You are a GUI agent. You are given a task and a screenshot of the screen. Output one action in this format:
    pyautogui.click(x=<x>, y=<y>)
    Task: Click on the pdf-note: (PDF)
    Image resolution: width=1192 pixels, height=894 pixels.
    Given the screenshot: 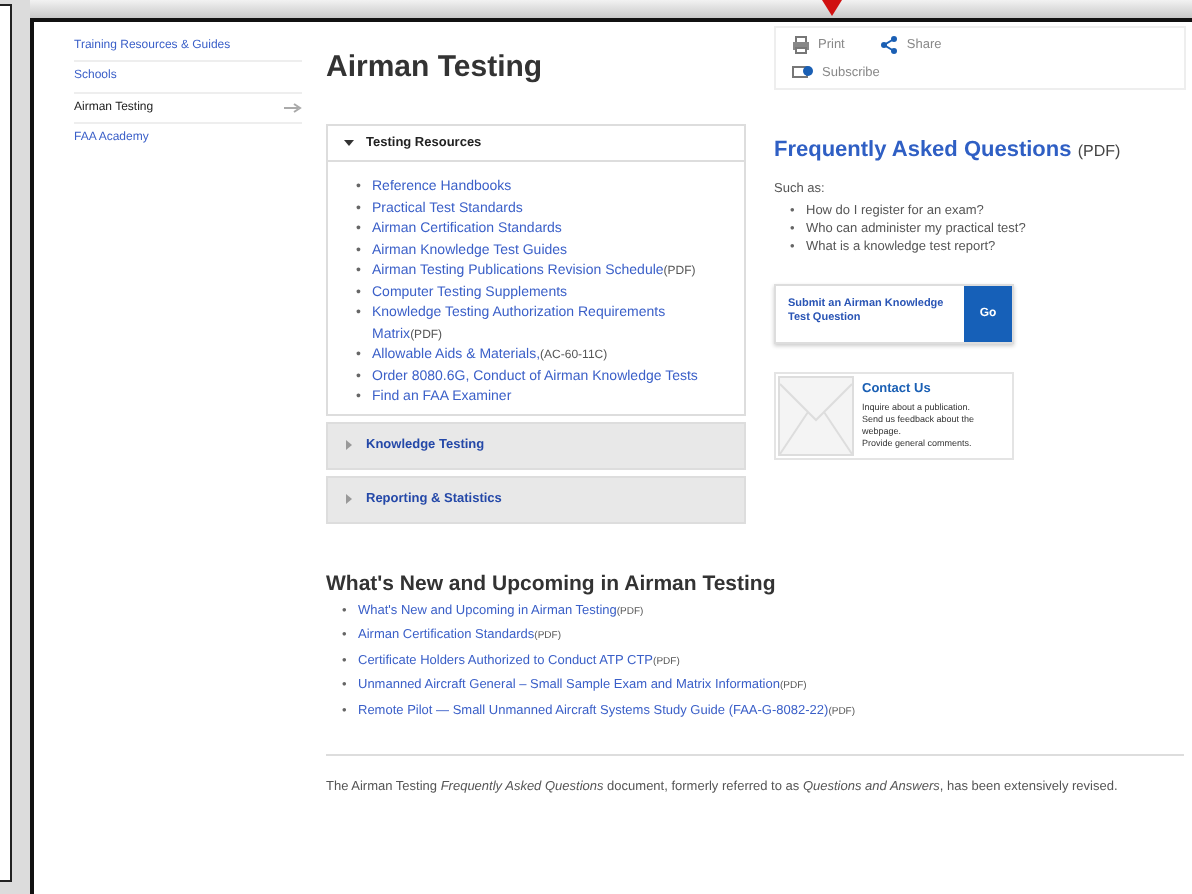 What is the action you would take?
    pyautogui.click(x=1099, y=151)
    